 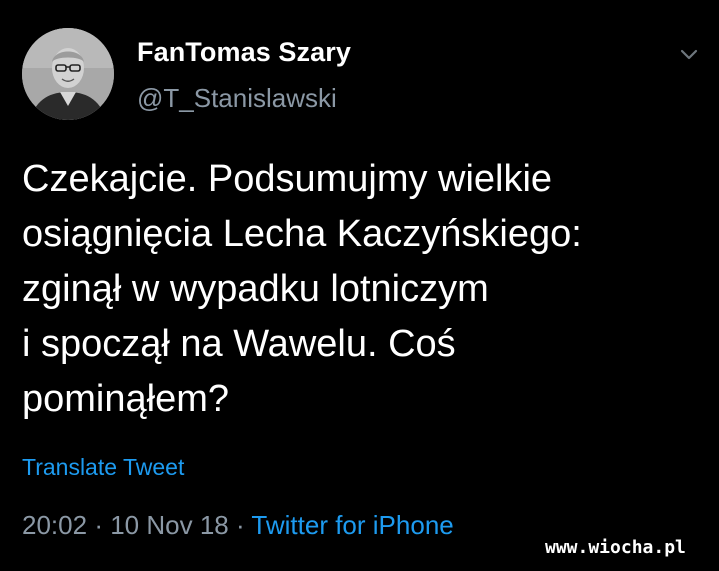 What do you see at coordinates (244, 52) in the screenshot?
I see `author-display-name: FanTomas Szary` at bounding box center [244, 52].